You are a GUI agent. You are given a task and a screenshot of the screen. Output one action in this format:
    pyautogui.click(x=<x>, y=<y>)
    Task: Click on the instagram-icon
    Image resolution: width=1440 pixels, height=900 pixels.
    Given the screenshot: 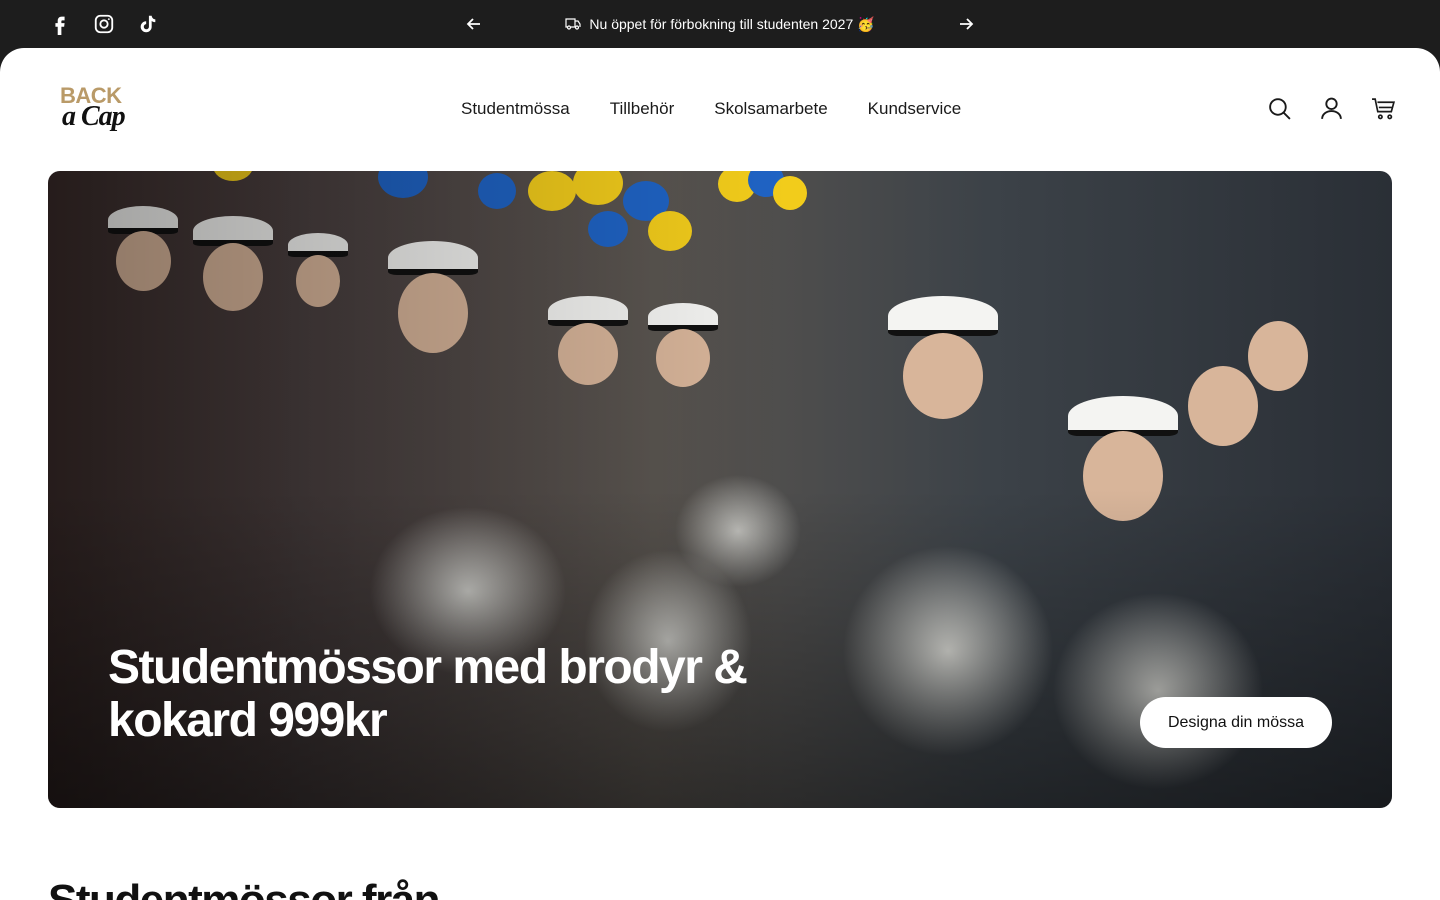 What is the action you would take?
    pyautogui.click(x=104, y=24)
    